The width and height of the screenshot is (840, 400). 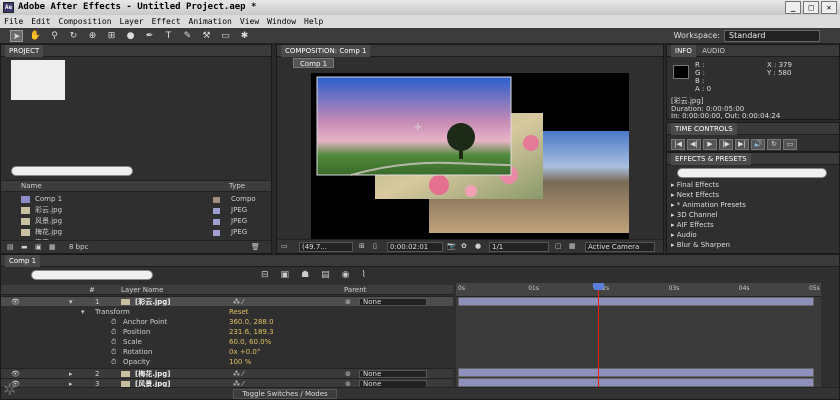 What do you see at coordinates (54, 36) in the screenshot?
I see `zoom-tool-icon: ⚲` at bounding box center [54, 36].